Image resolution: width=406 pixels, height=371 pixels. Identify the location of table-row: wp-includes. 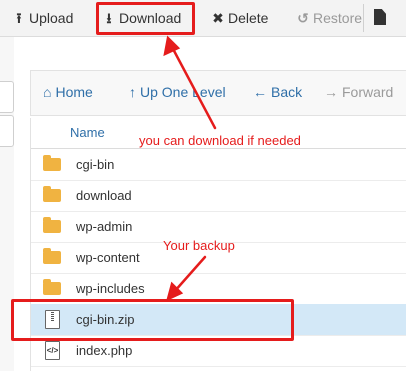
(218, 289).